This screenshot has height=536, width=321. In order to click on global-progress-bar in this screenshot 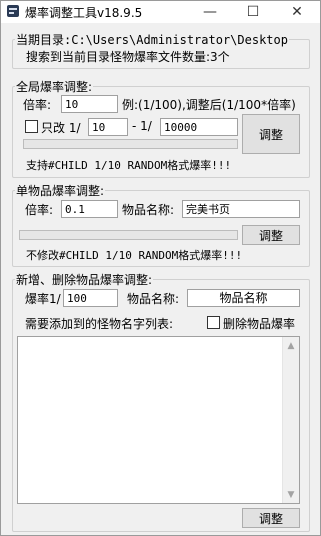, I will do `click(130, 144)`.